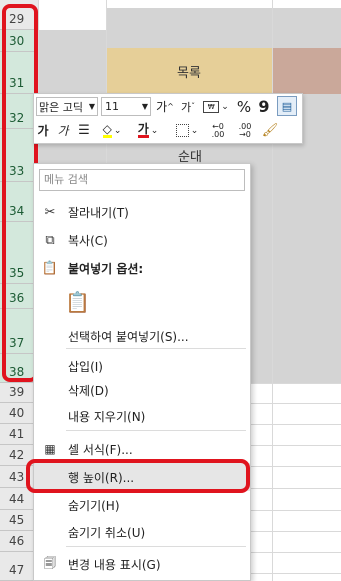 The width and height of the screenshot is (341, 581). I want to click on font-name-value: 맑은 고딕, so click(61, 107).